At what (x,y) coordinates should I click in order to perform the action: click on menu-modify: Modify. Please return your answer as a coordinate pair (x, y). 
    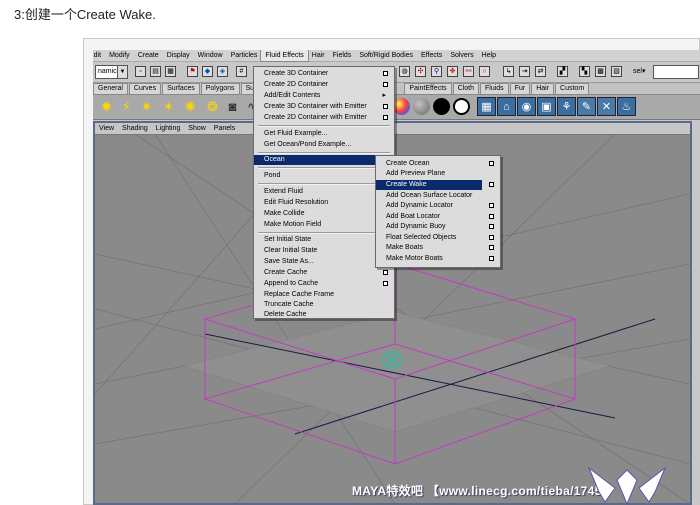
    Looking at the image, I should click on (119, 55).